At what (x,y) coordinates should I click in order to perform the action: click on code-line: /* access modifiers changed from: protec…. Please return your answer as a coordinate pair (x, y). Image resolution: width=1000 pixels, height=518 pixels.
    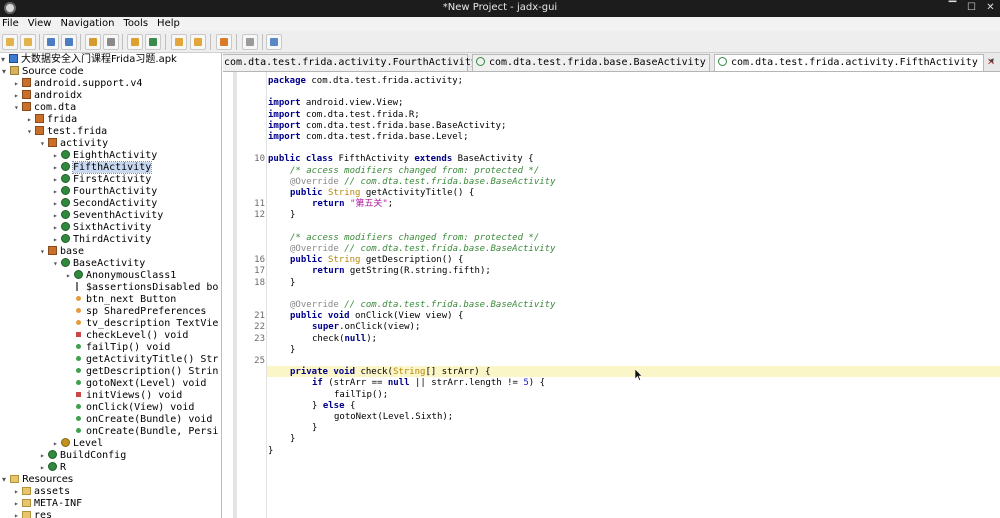
    Looking at the image, I should click on (403, 171).